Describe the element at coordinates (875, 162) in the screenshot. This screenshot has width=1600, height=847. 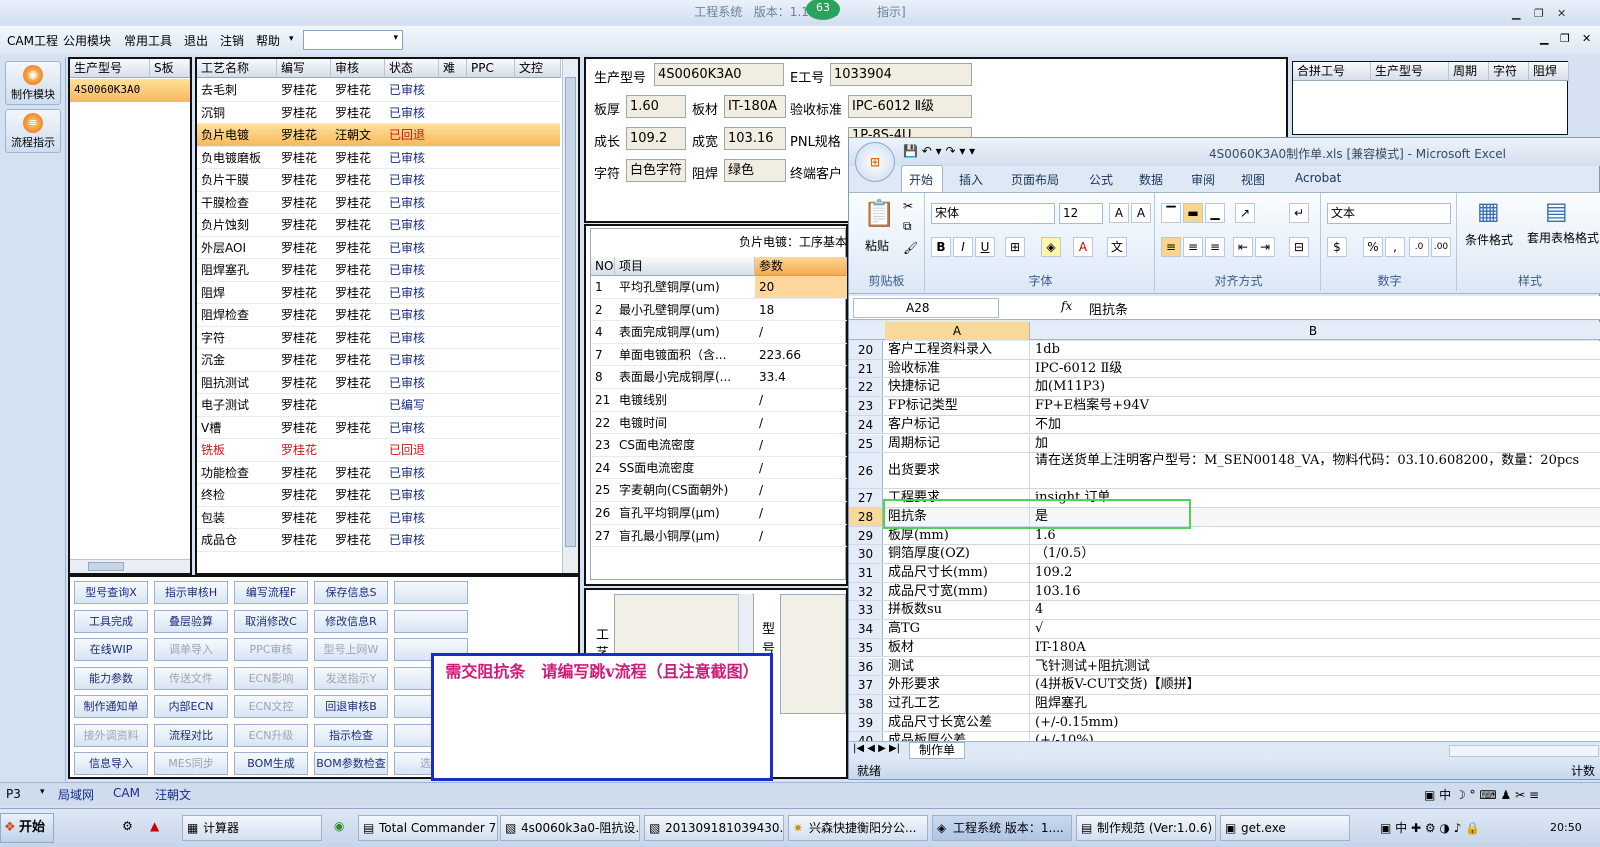
I see `office-button-icon: ⊞` at that location.